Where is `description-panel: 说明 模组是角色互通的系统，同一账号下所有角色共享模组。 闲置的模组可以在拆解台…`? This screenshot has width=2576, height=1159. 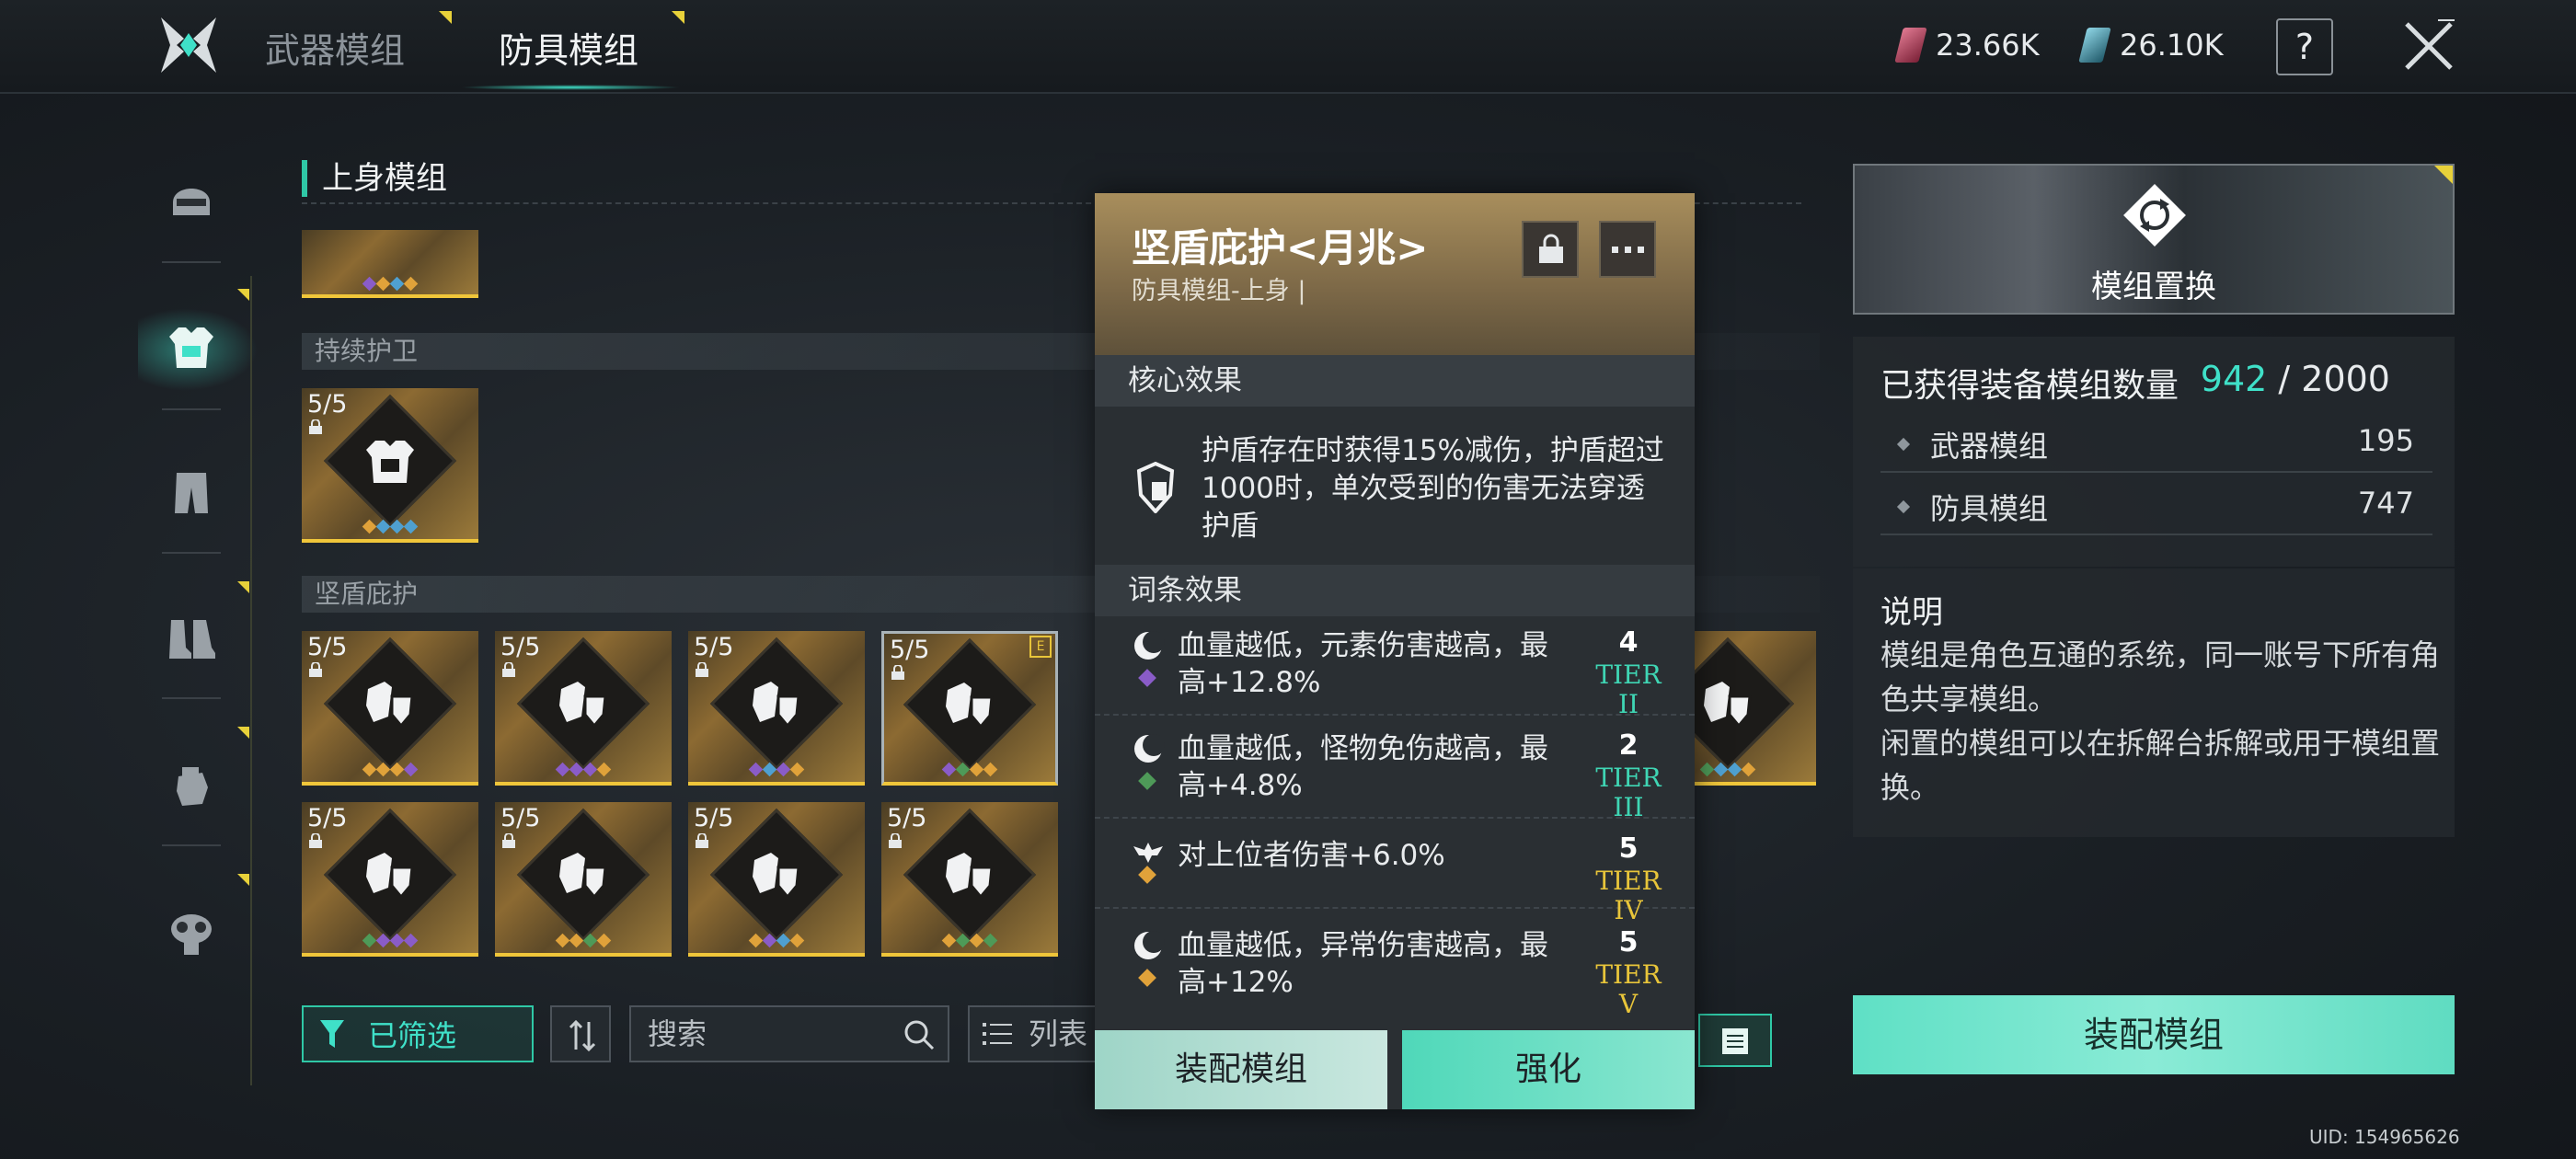 description-panel: 说明 模组是角色互通的系统，同一账号下所有角色共享模组。 闲置的模组可以在拆解台… is located at coordinates (2154, 702).